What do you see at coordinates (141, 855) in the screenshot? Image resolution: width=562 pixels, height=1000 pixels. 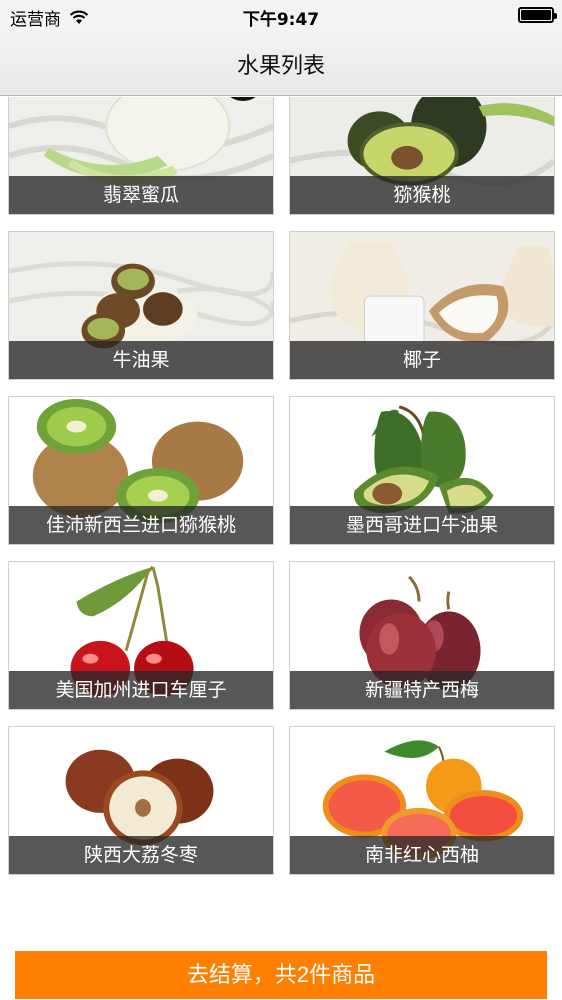 I see `product-name: 陕西大荔冬枣` at bounding box center [141, 855].